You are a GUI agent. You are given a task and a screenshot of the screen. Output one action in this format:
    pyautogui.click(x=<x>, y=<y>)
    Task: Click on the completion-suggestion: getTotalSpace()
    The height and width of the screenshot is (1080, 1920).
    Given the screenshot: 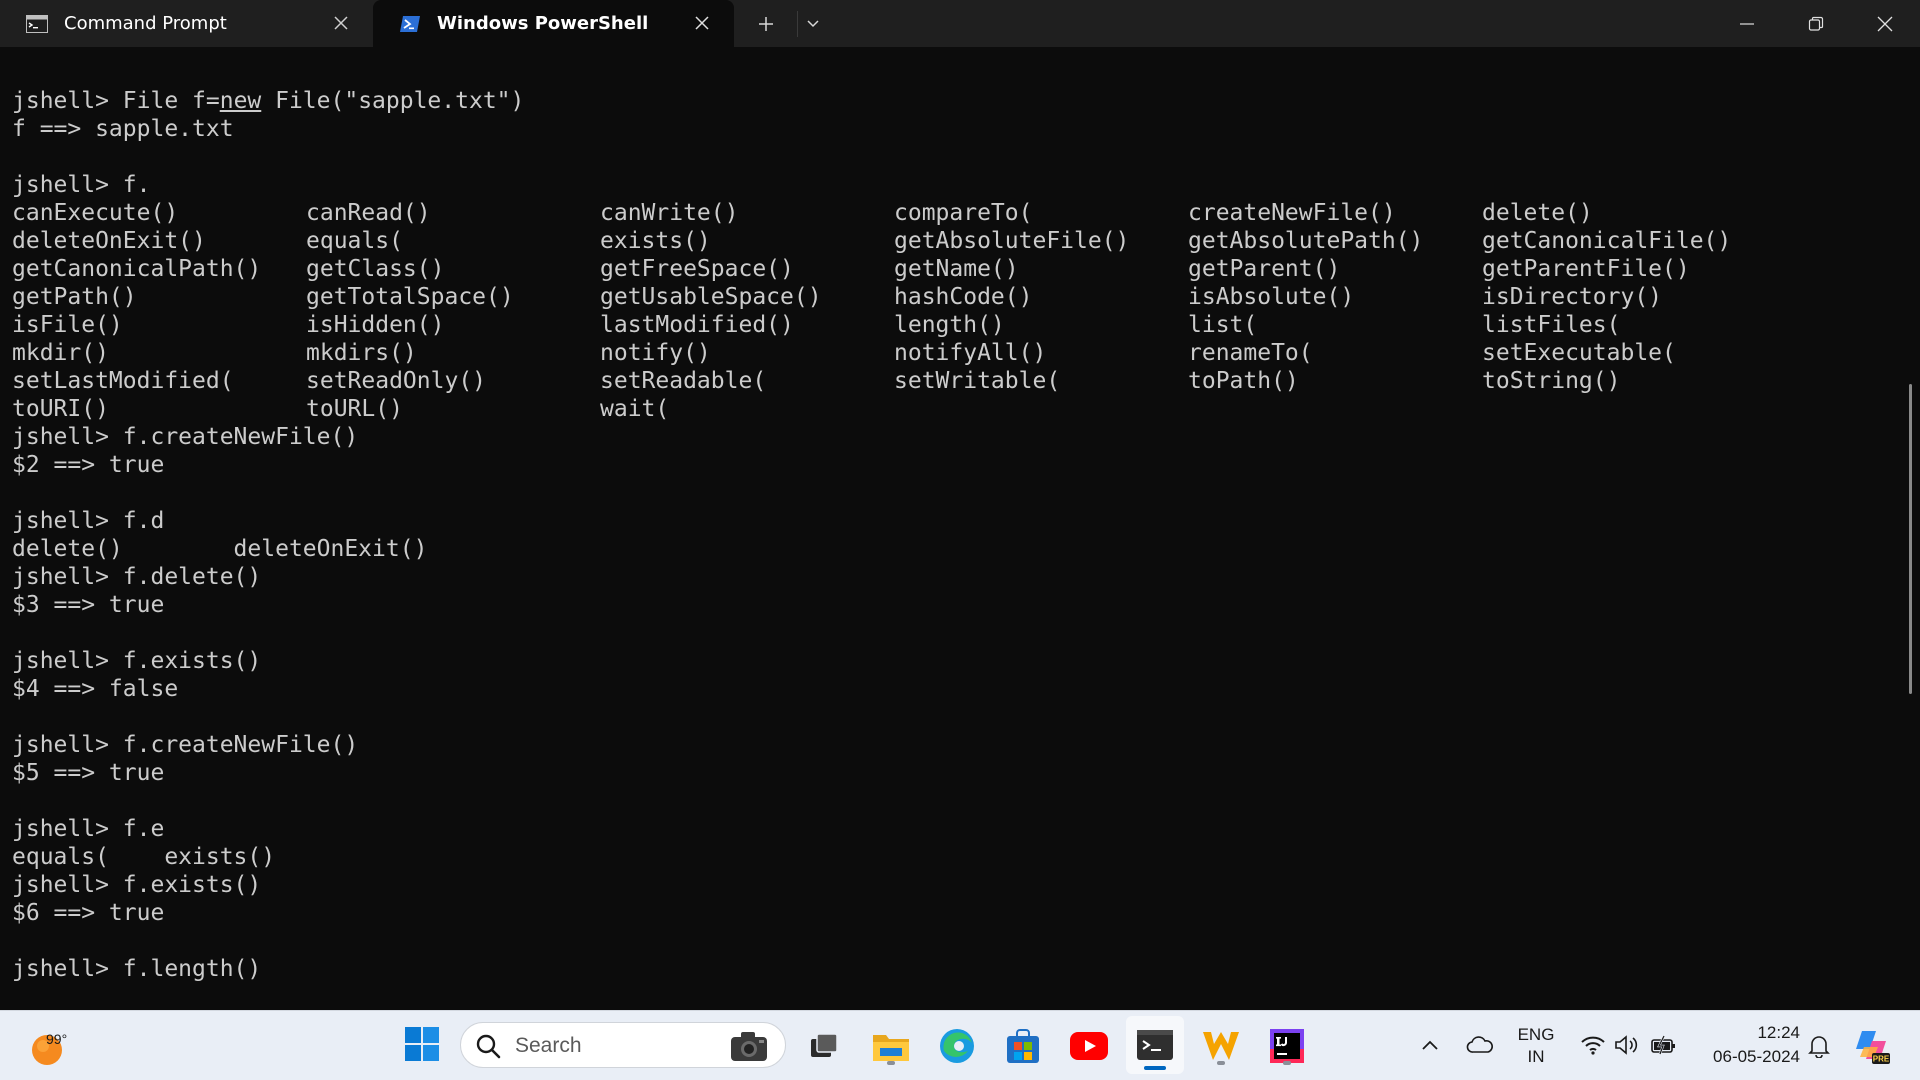 What is the action you would take?
    pyautogui.click(x=410, y=297)
    